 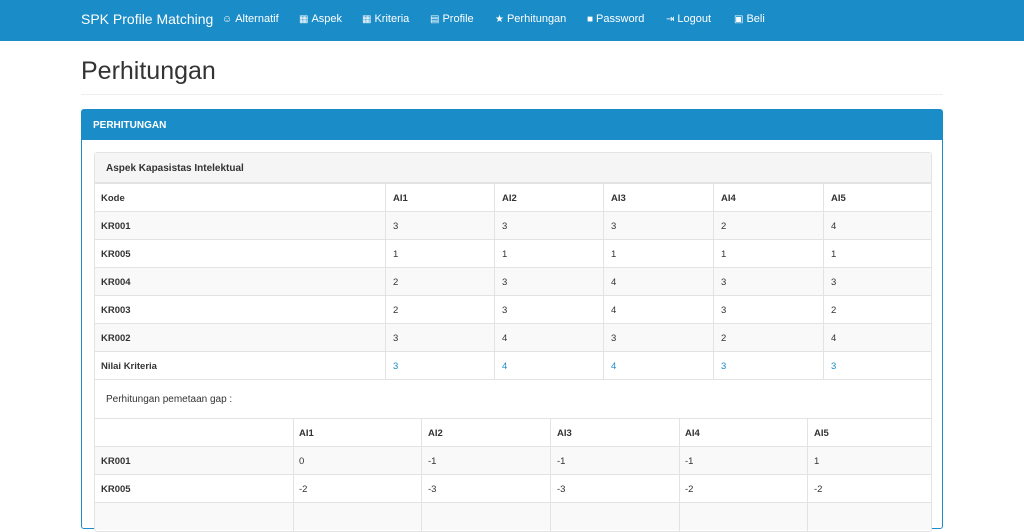 What do you see at coordinates (536, 19) in the screenshot?
I see `nav-item-label: Perhitungan` at bounding box center [536, 19].